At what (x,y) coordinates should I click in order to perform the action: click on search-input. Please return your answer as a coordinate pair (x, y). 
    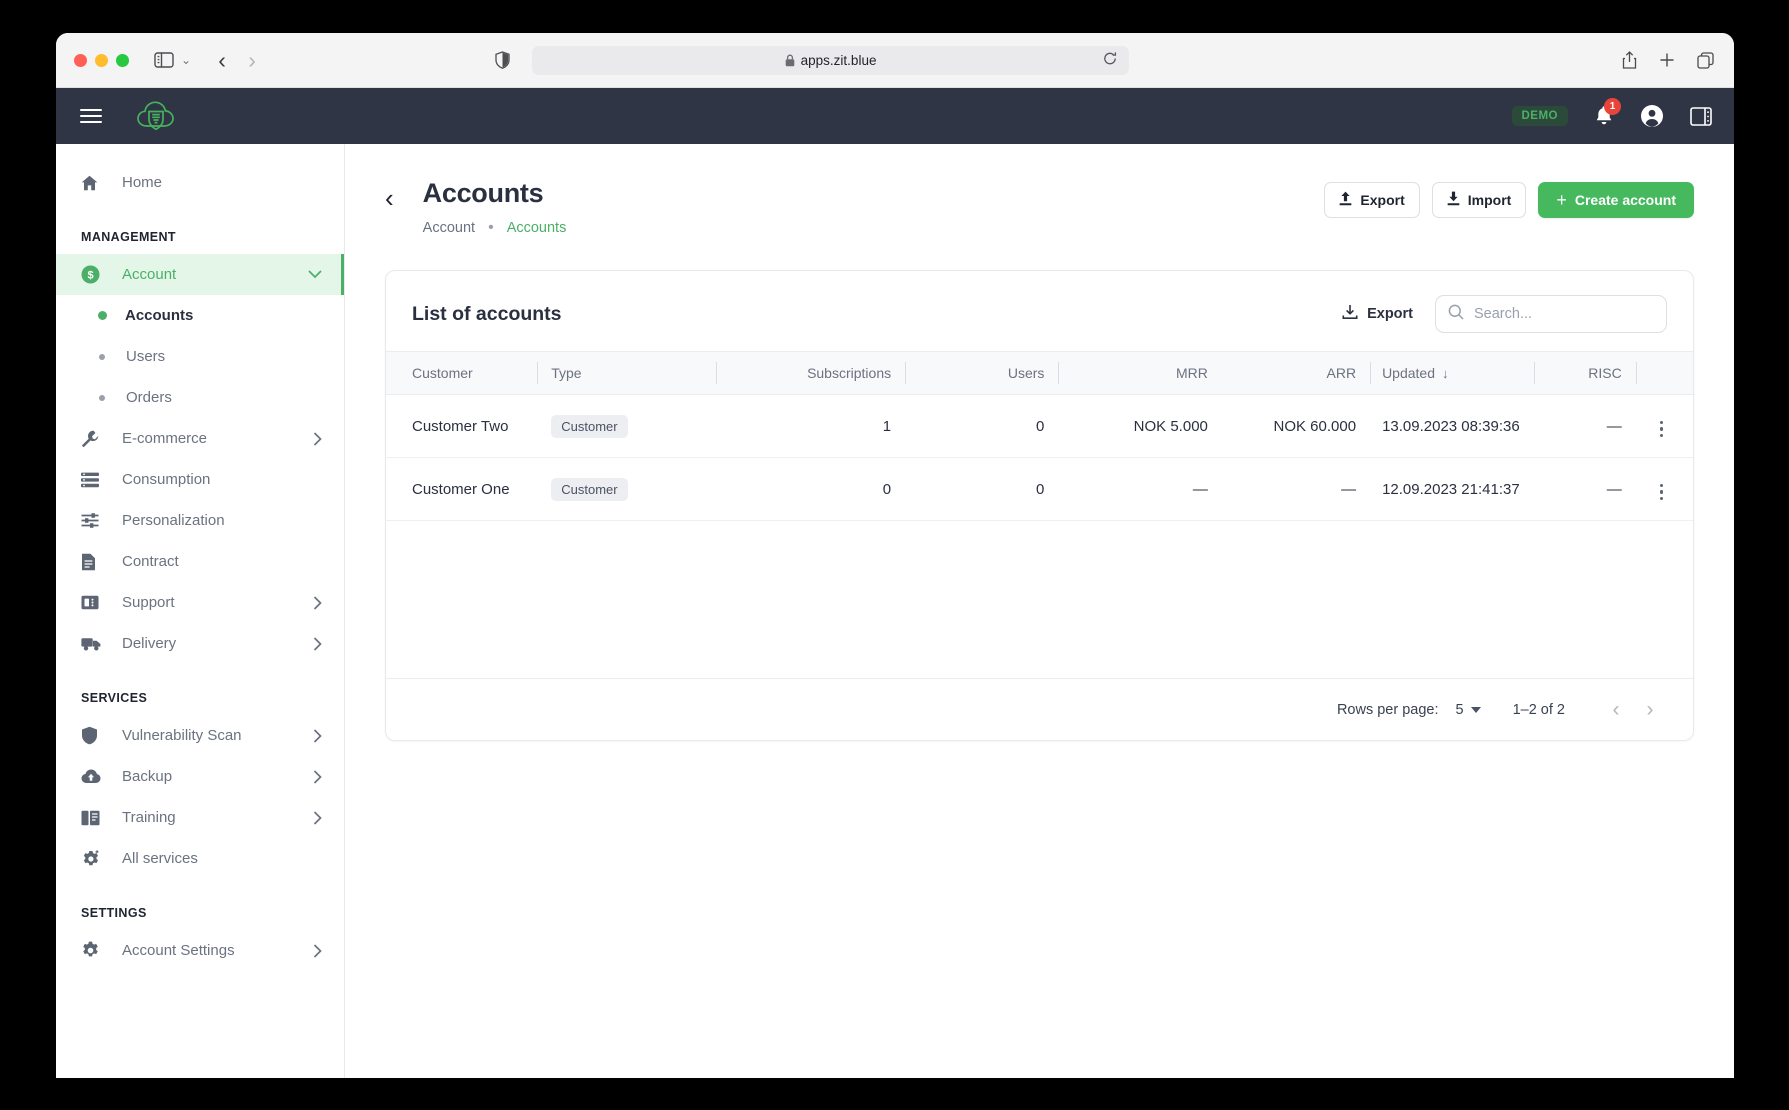
    Looking at the image, I should click on (1564, 314).